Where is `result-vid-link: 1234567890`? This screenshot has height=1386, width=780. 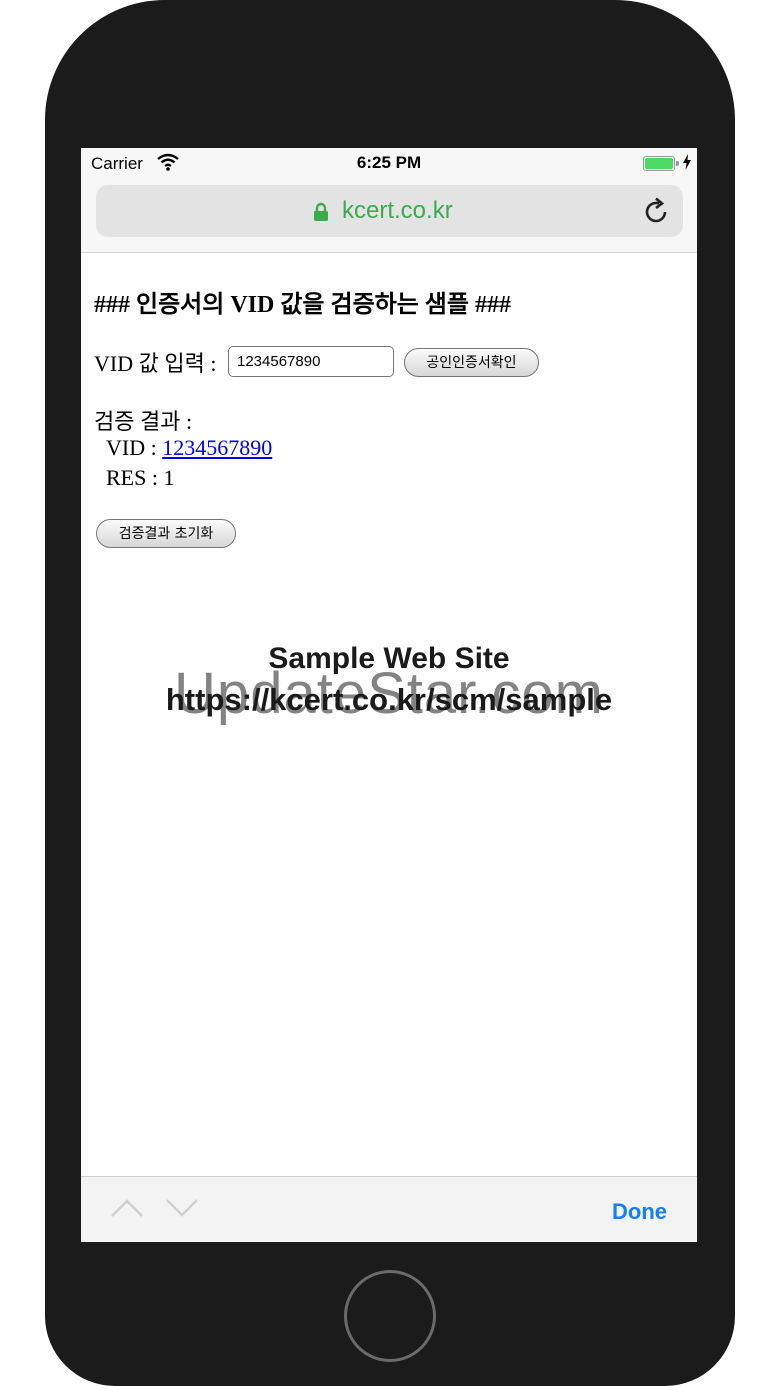
result-vid-link: 1234567890 is located at coordinates (217, 447).